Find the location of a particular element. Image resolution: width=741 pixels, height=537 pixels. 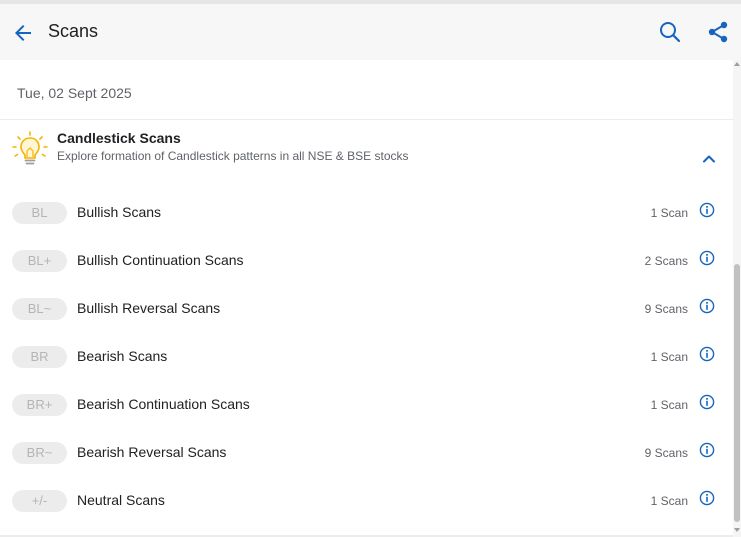

scan-label: Bearish Scans is located at coordinates (122, 356).